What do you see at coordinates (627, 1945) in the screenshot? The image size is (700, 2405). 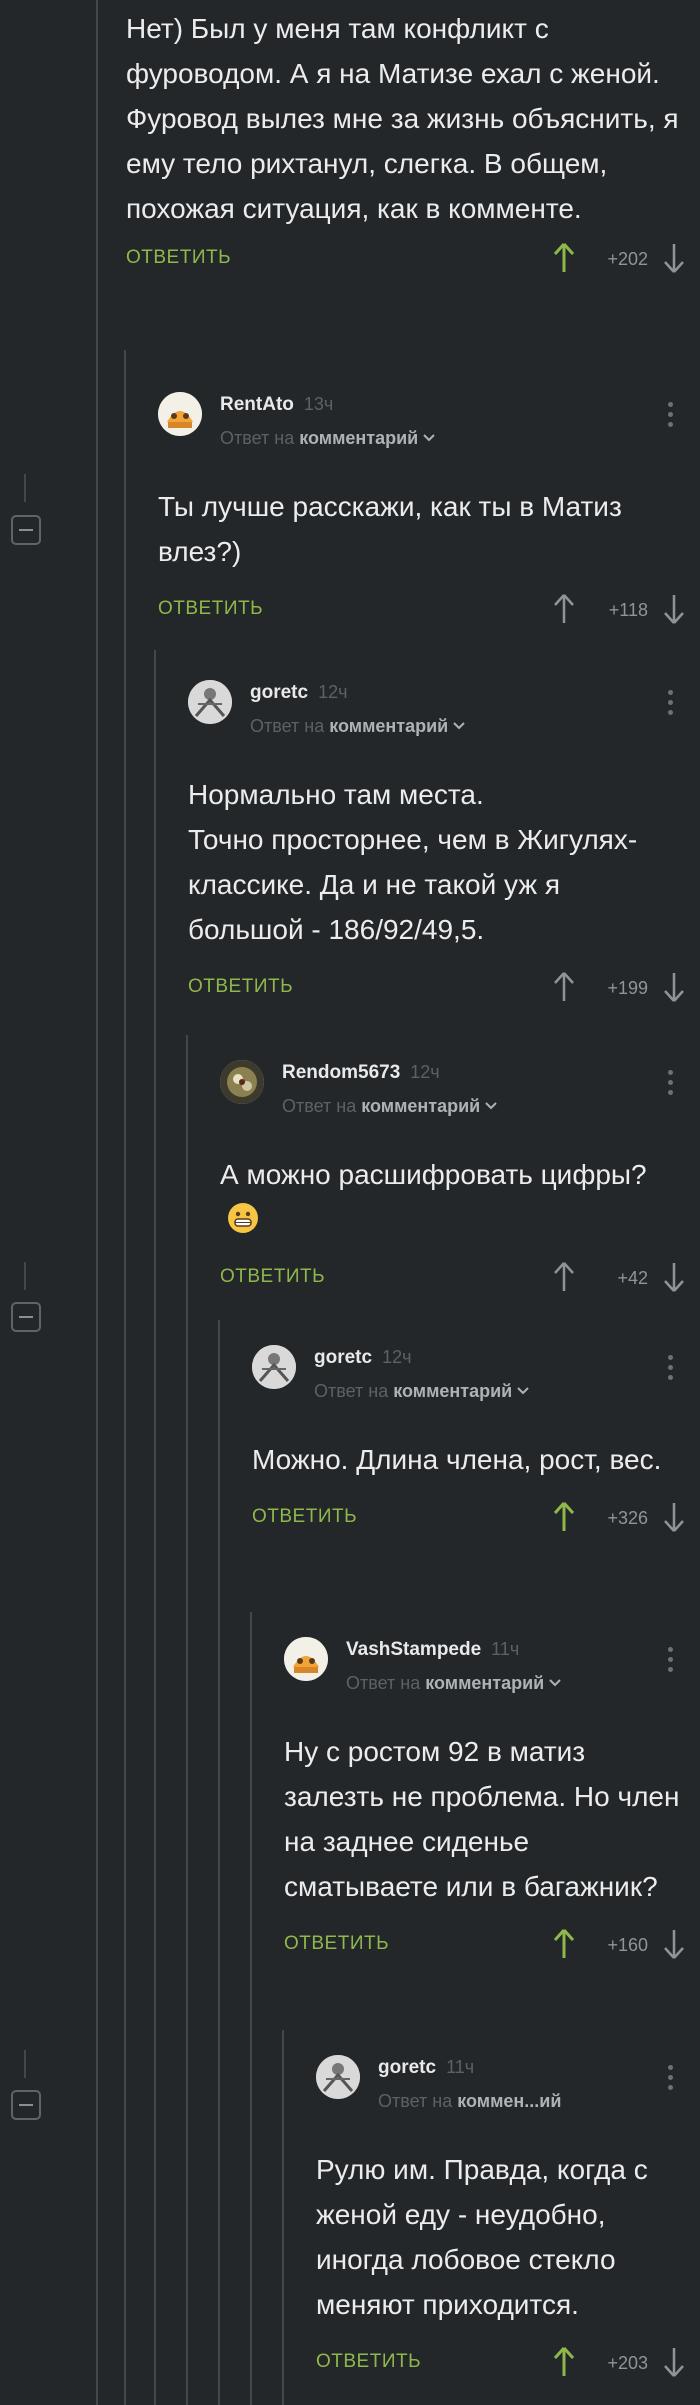 I see `comment-score: +160` at bounding box center [627, 1945].